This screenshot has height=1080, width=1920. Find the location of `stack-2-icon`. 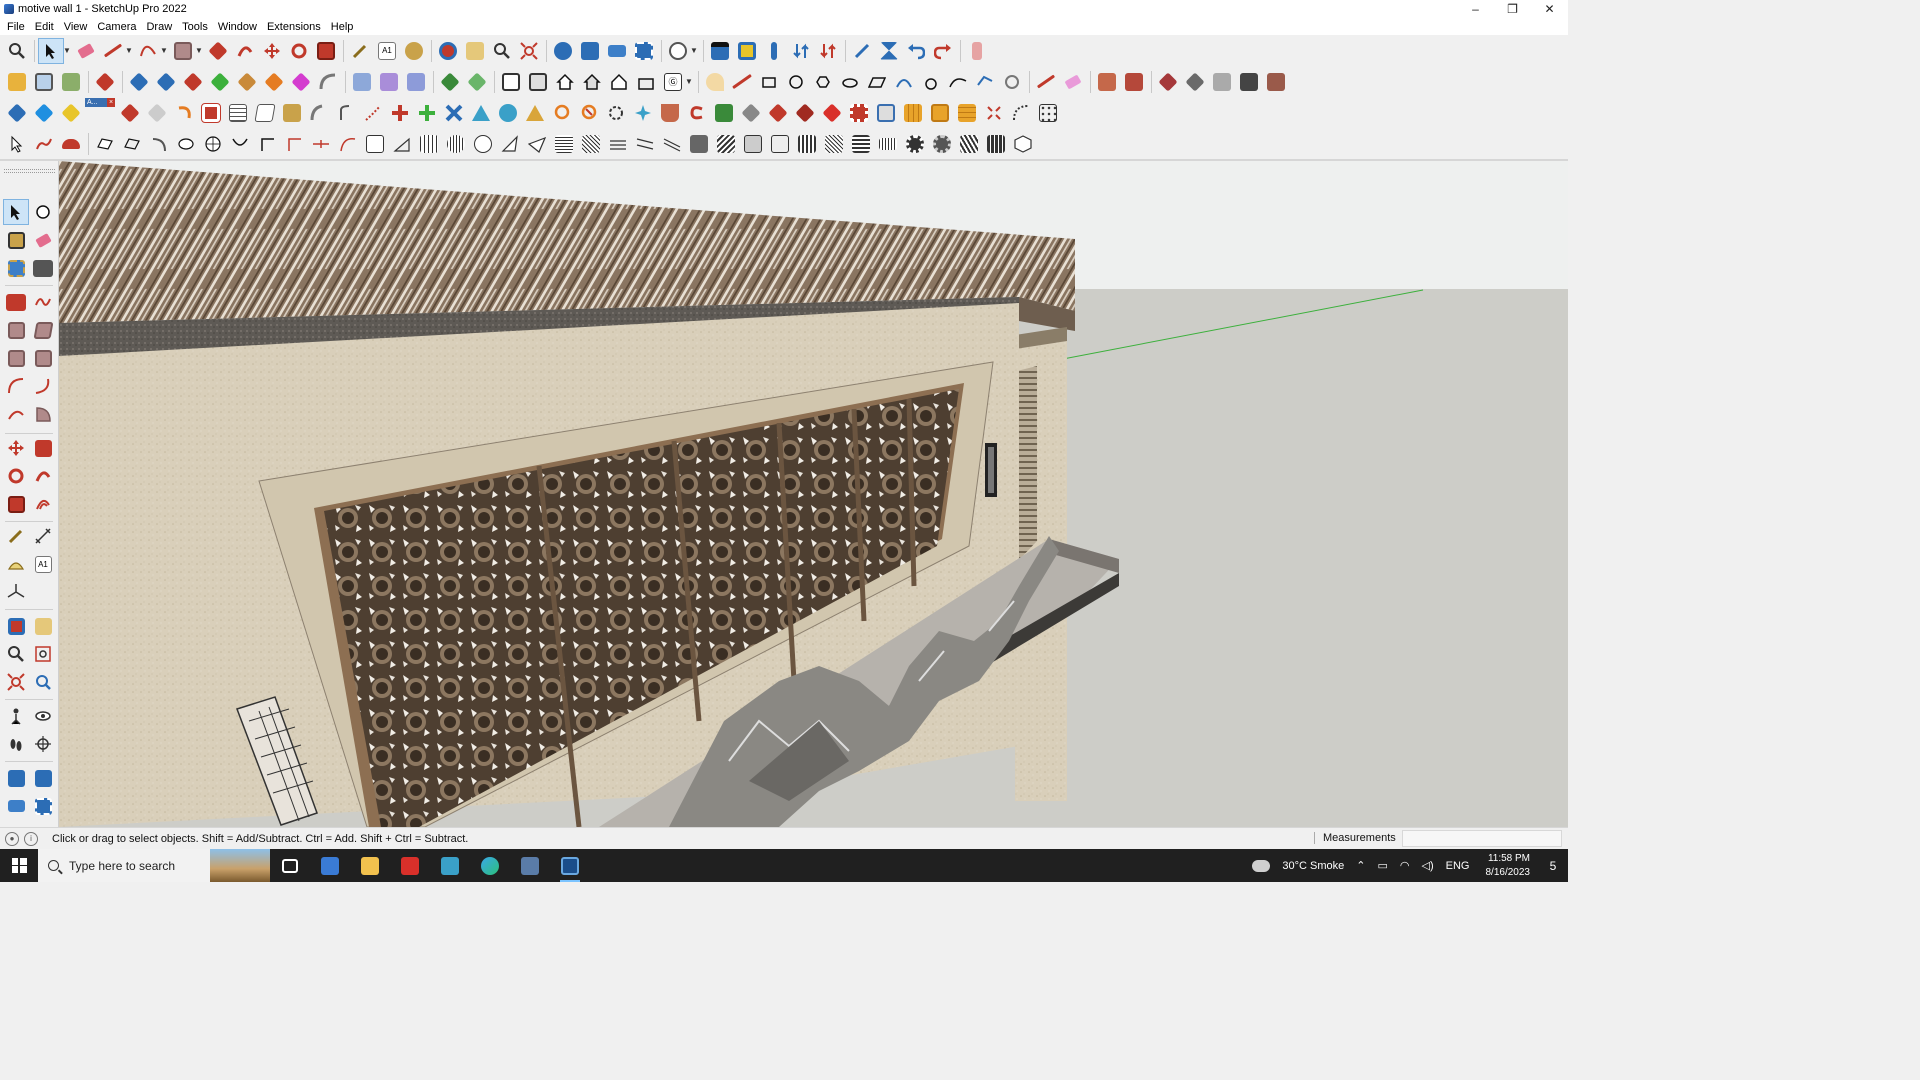

stack-2-icon is located at coordinates (807, 144).